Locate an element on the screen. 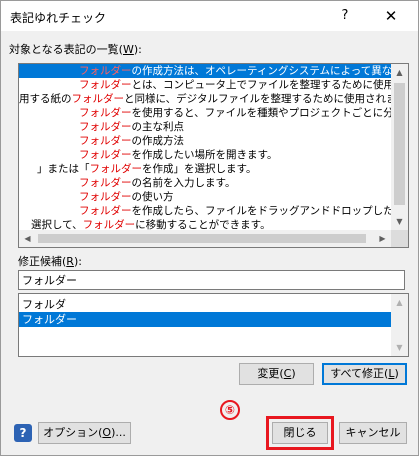 The width and height of the screenshot is (419, 456). list-item: フォルダーを使用すると、ファイルを種類やプロジェクトごとに分類して is located at coordinates (205, 113).